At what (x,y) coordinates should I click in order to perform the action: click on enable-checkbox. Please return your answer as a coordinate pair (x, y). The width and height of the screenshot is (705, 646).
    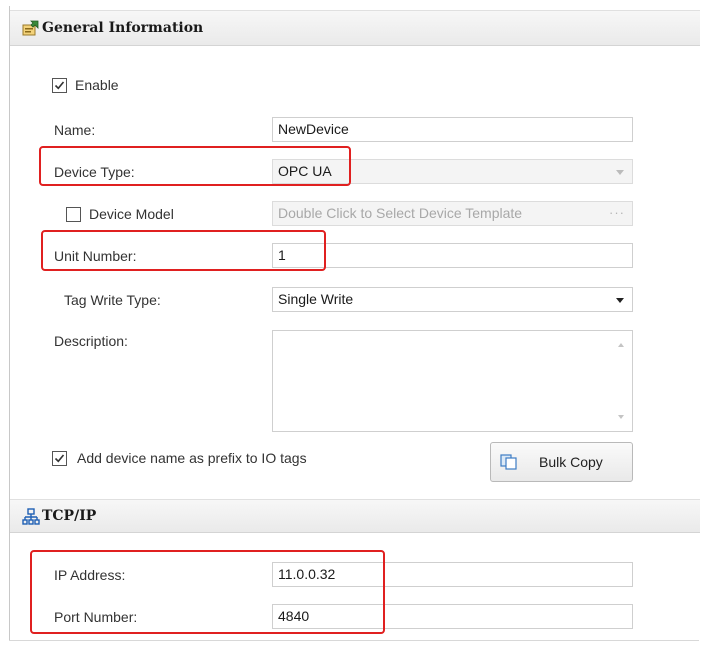
    Looking at the image, I should click on (59, 85).